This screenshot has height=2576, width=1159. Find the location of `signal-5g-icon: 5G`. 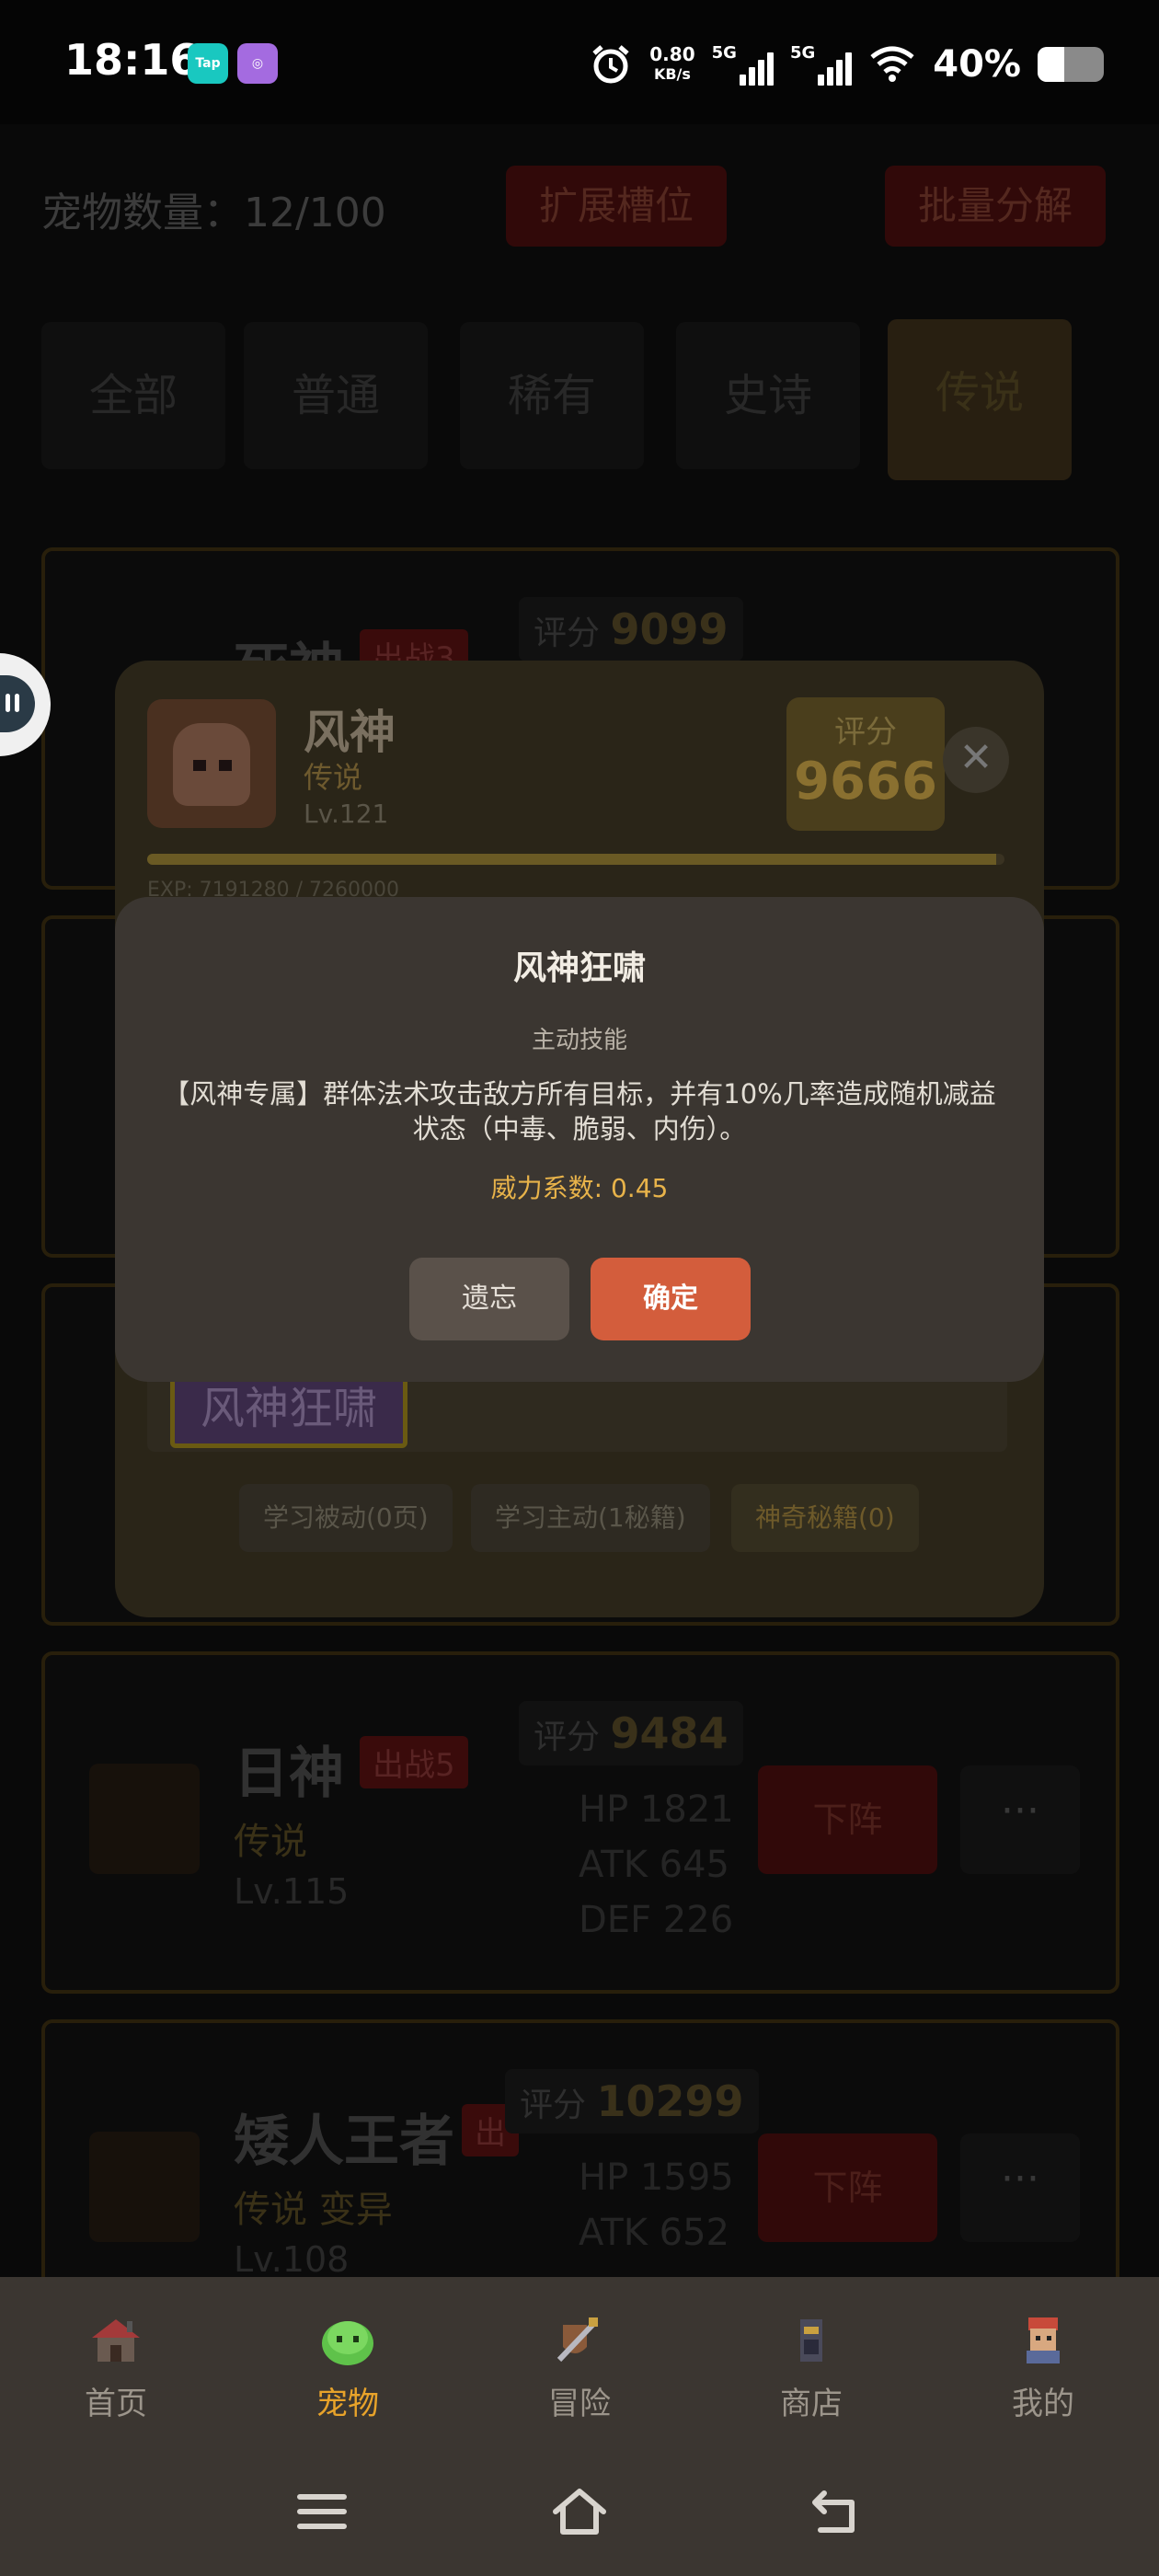

signal-5g-icon: 5G is located at coordinates (743, 64).